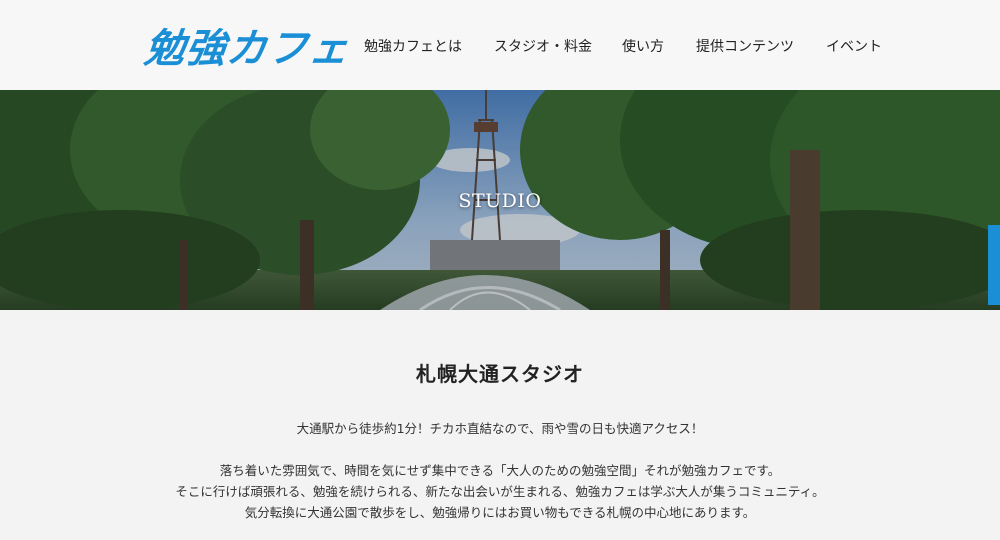 Image resolution: width=1000 pixels, height=540 pixels. Describe the element at coordinates (500, 428) in the screenshot. I see `intro-paragraph: 大通駅から徒歩約1分！チカホ直結なので、雨や雪の日も快適アクセス！` at that location.